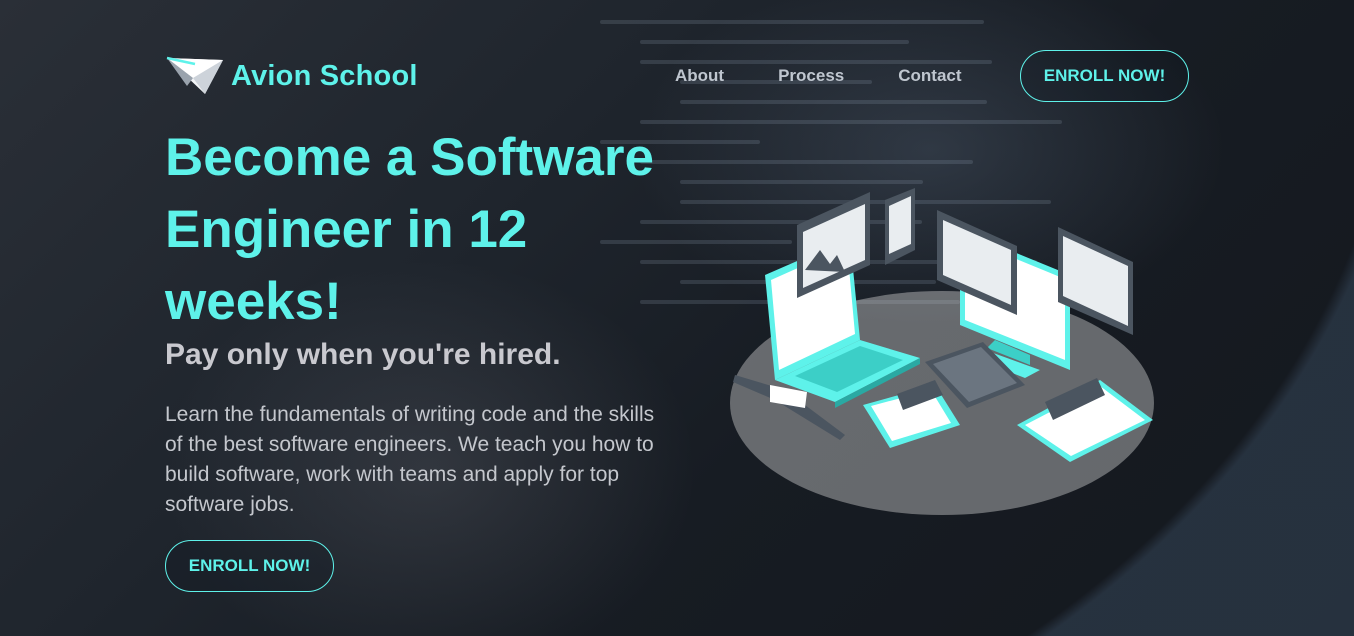  I want to click on main-nav: About Process Contact, so click(818, 76).